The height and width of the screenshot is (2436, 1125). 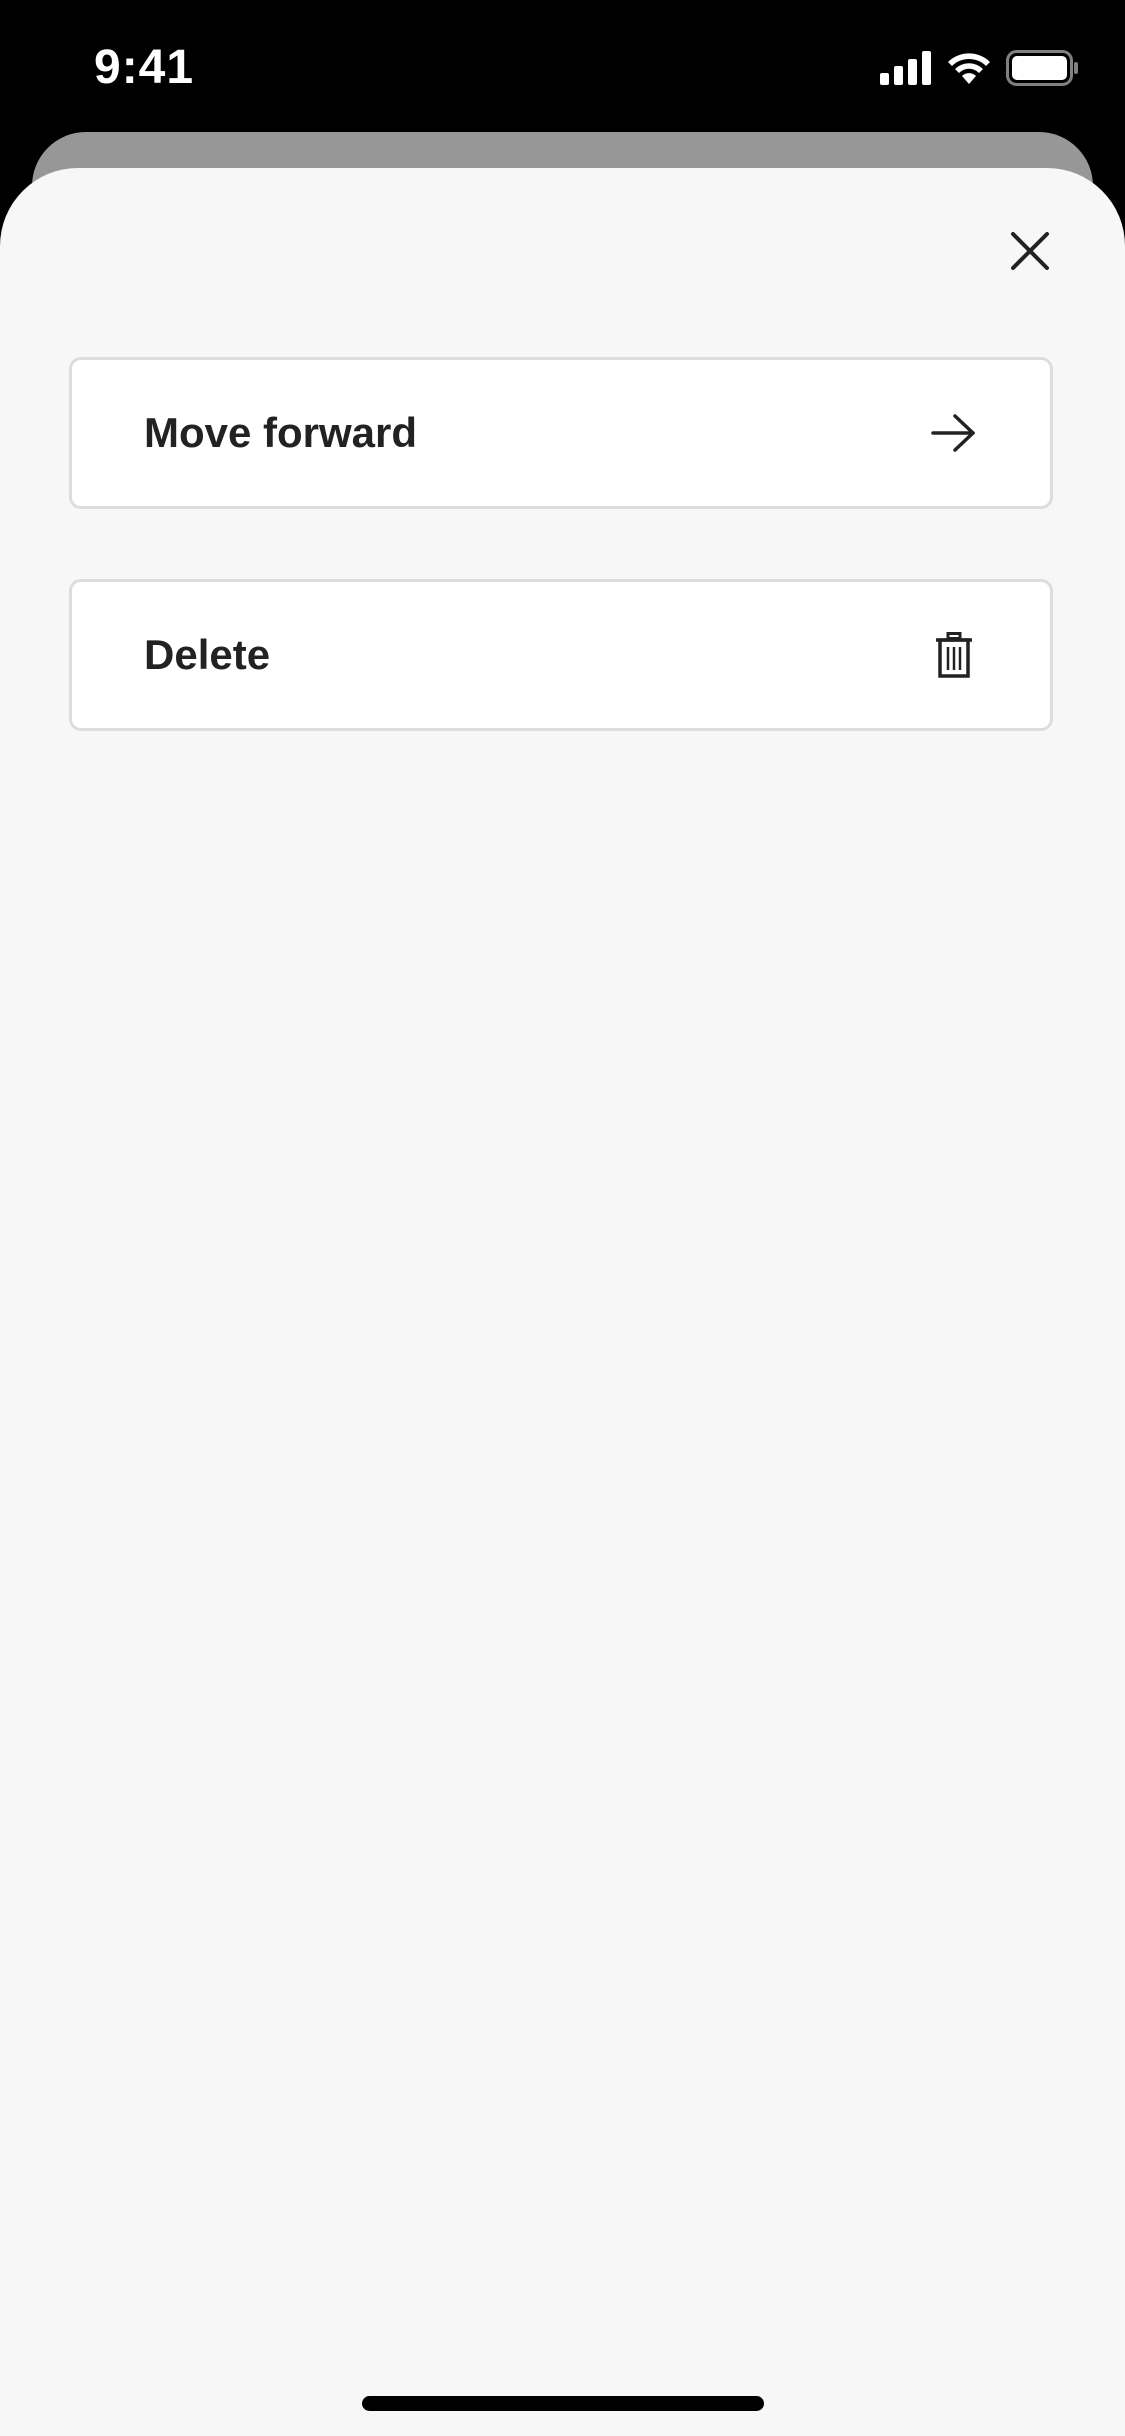 What do you see at coordinates (561, 433) in the screenshot?
I see `move-forward-button: Move forward` at bounding box center [561, 433].